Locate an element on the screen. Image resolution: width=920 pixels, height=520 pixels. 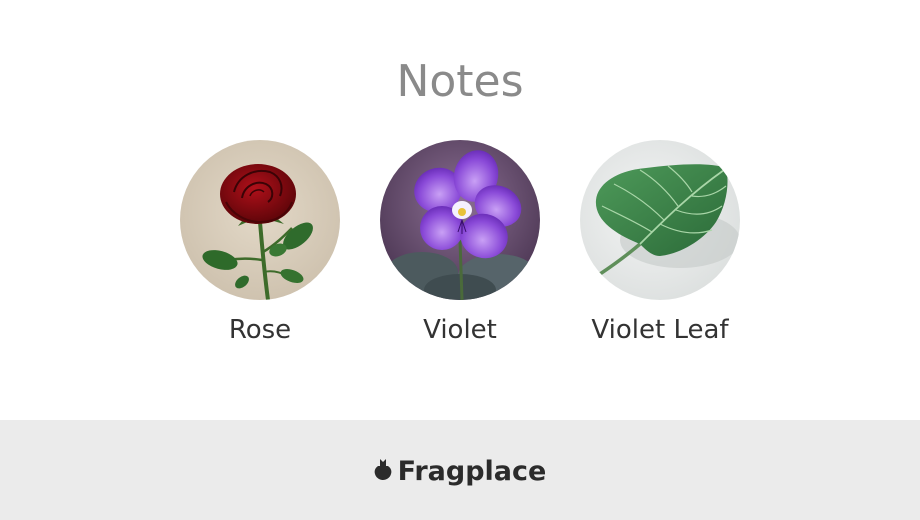
note-label-violet: Violet is located at coordinates (460, 330).